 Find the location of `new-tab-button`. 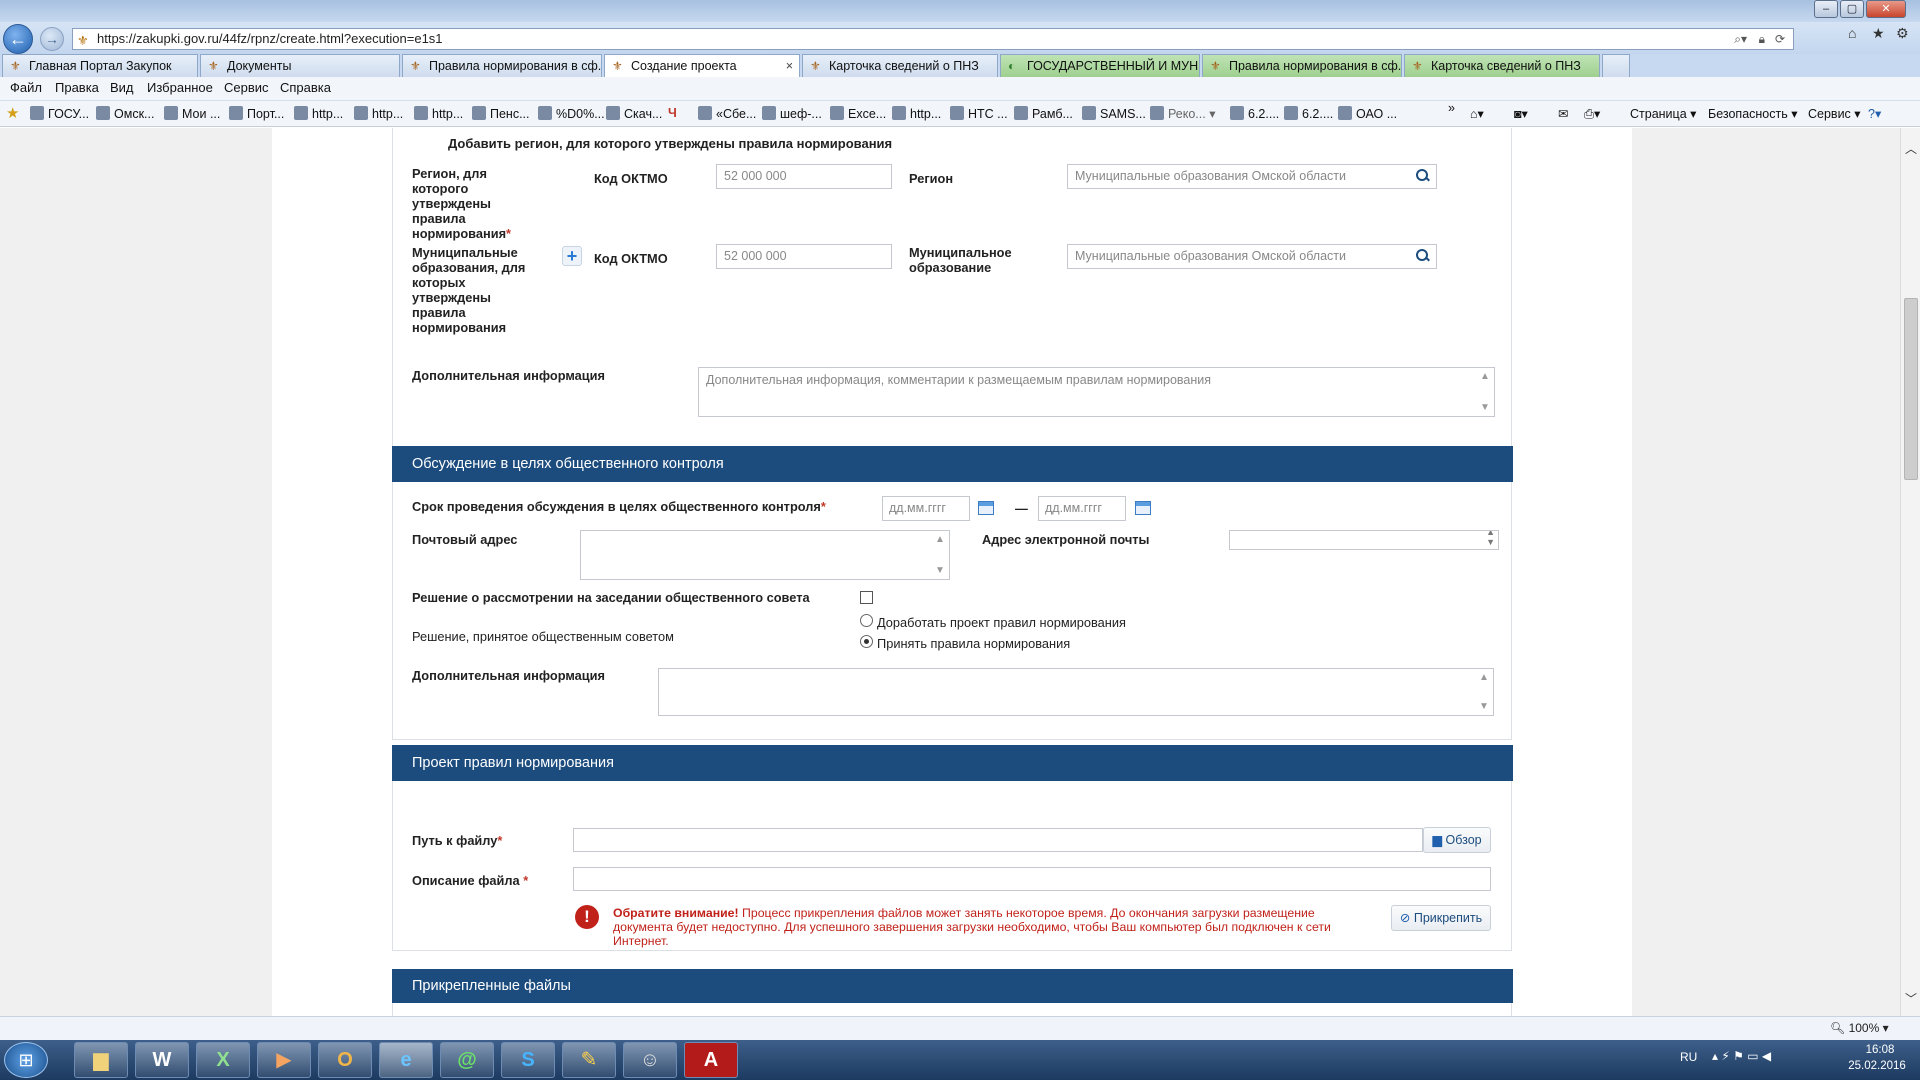

new-tab-button is located at coordinates (1616, 65).